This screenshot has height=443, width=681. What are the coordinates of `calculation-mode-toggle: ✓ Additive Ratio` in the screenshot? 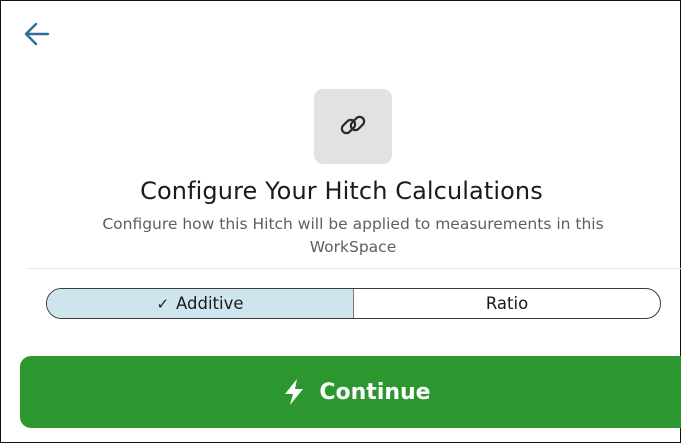 It's located at (353, 303).